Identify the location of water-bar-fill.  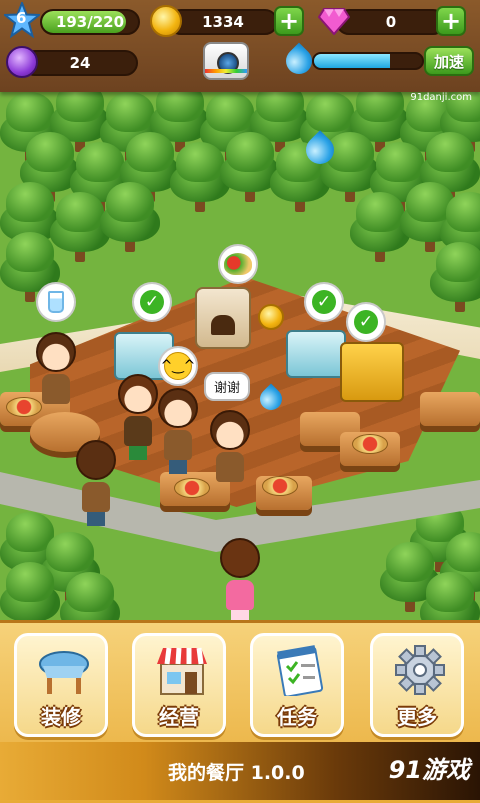
(352, 61).